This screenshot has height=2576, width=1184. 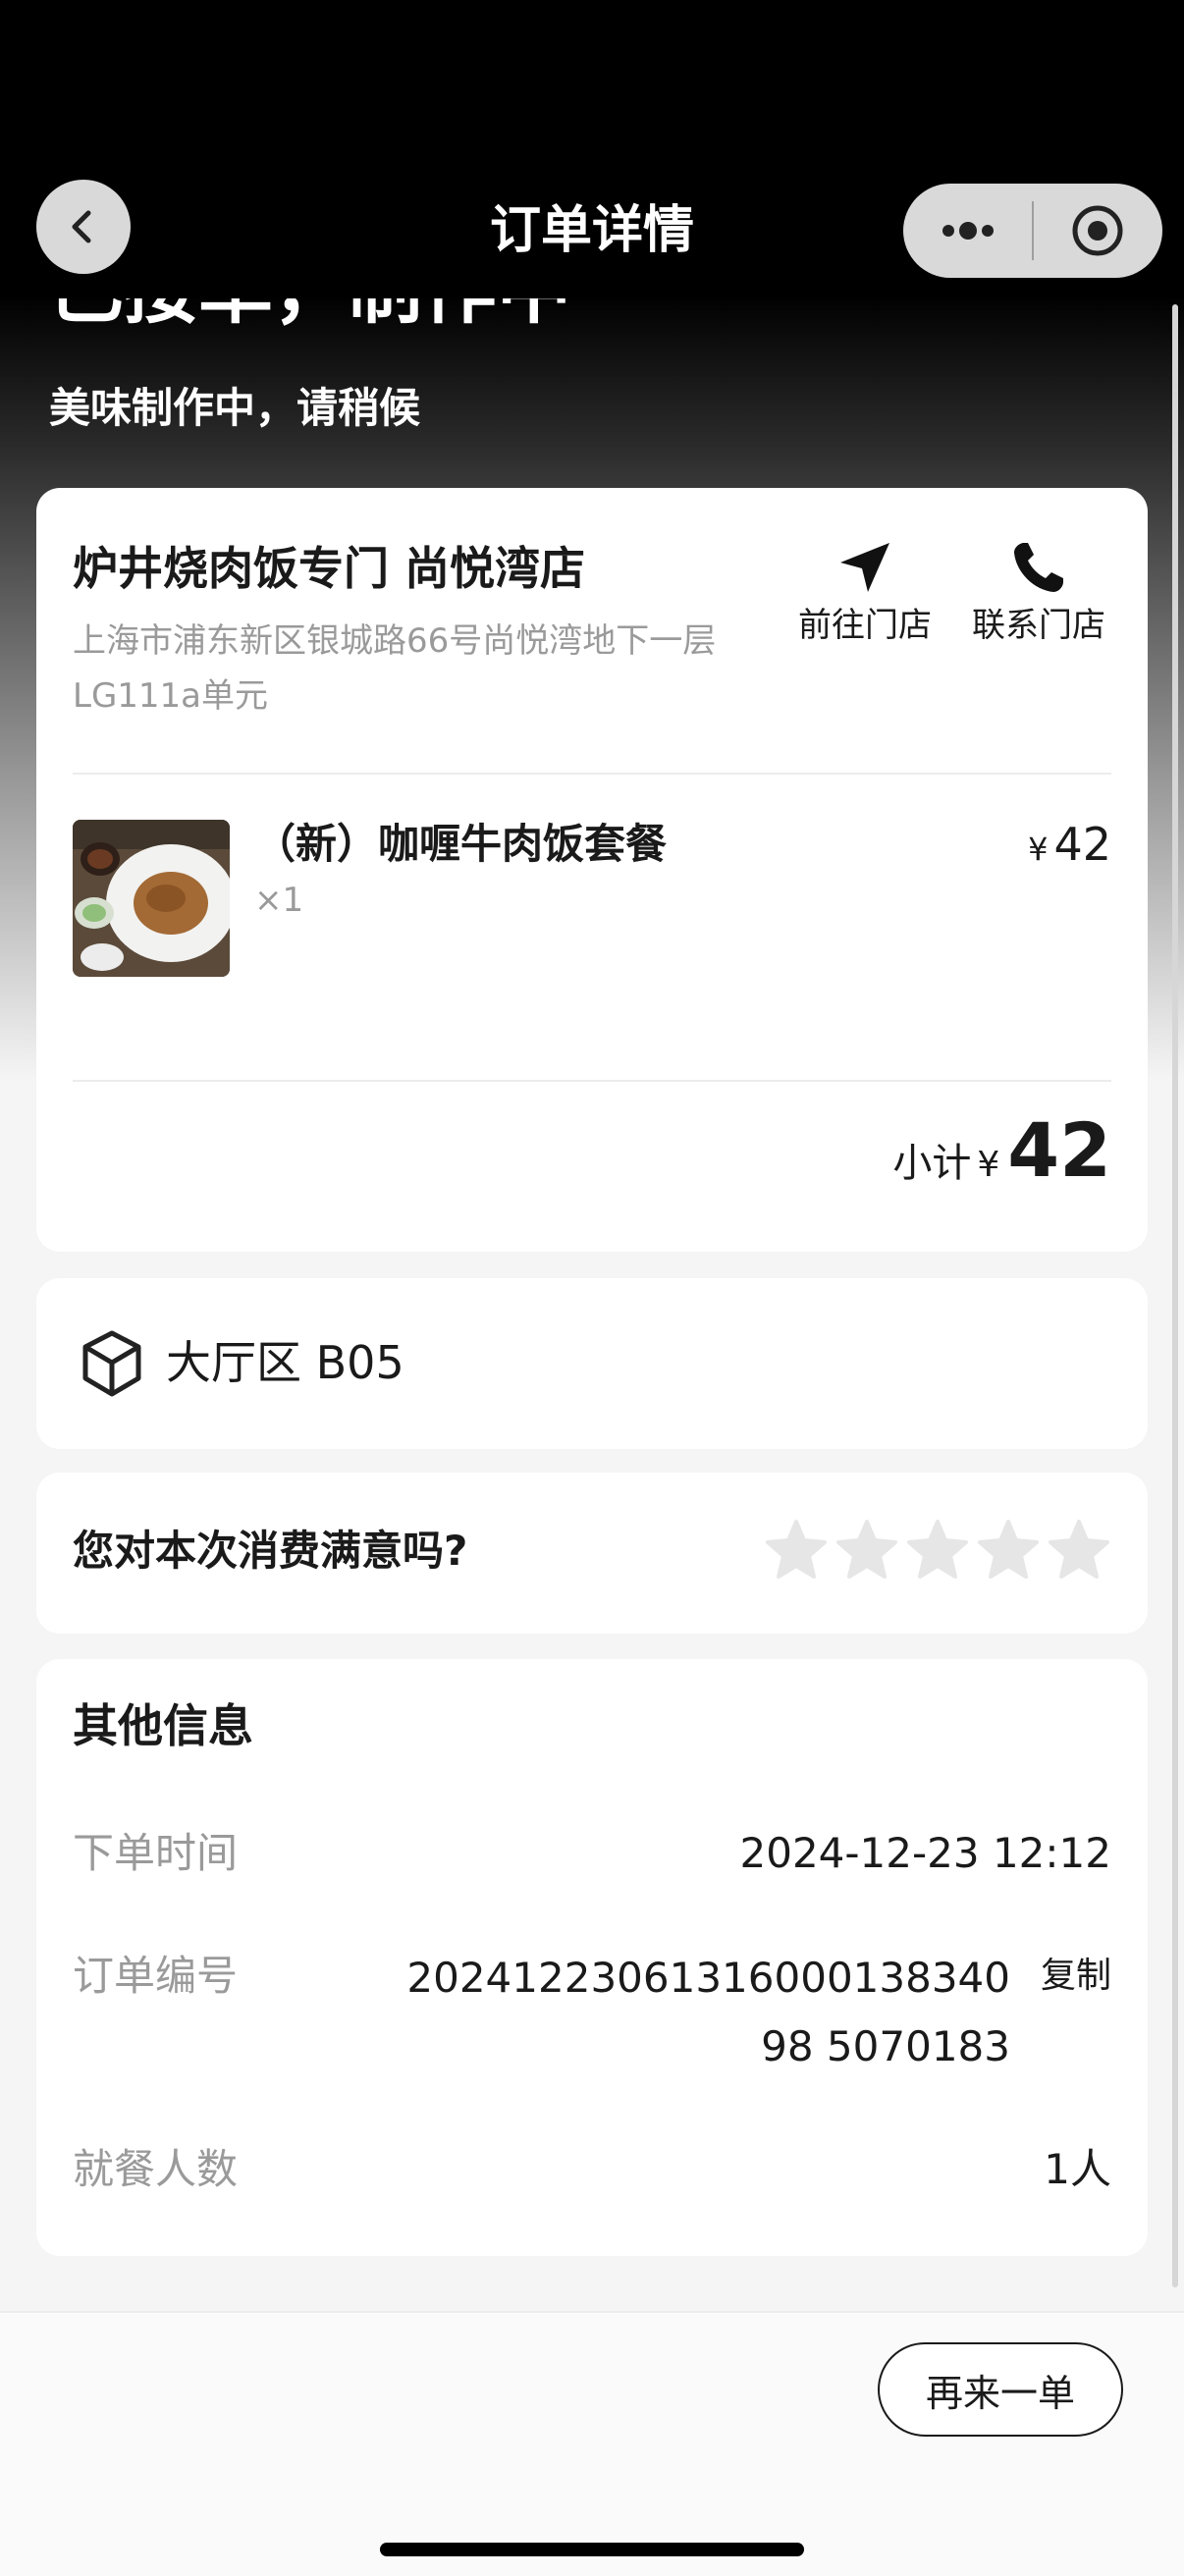 I want to click on order-time-label: 下单时间, so click(x=156, y=1853).